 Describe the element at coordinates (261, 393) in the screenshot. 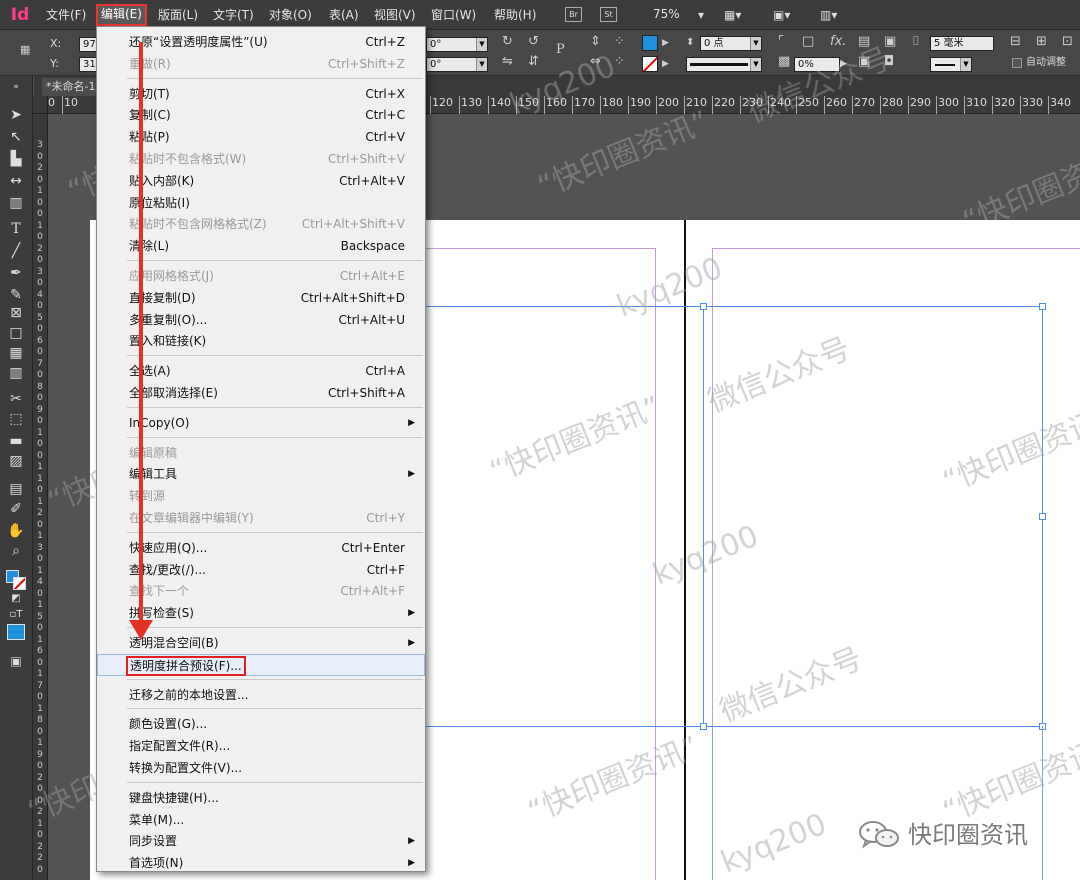

I see `edit-menu-item: 全部取消选择(E) Ctrl+Shift+A` at that location.